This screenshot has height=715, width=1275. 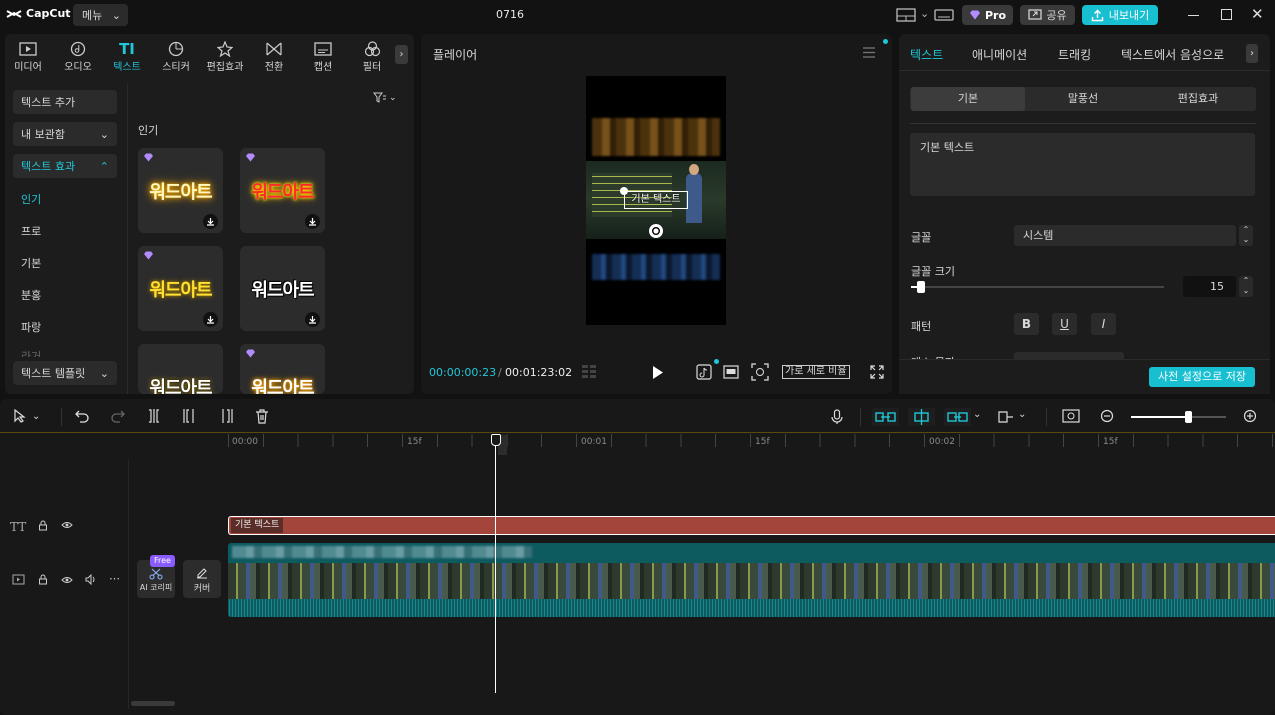 What do you see at coordinates (816, 372) in the screenshot?
I see `aspect-ratio-button: 가로 세로 비율` at bounding box center [816, 372].